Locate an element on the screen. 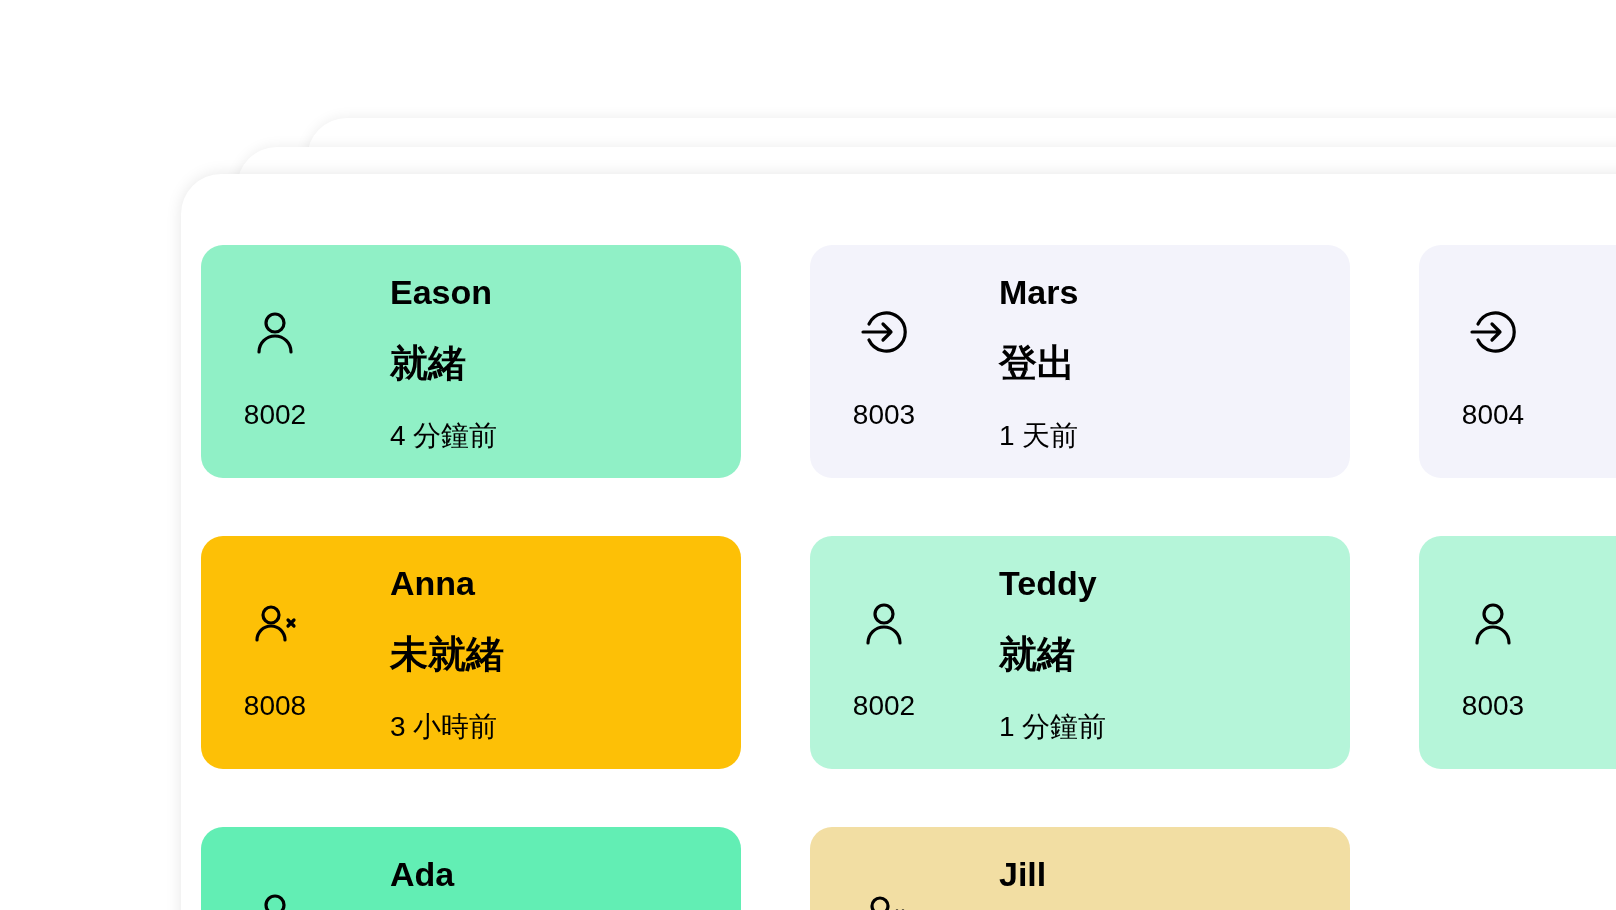 This screenshot has height=910, width=1616. agent-card: Ada is located at coordinates (471, 868).